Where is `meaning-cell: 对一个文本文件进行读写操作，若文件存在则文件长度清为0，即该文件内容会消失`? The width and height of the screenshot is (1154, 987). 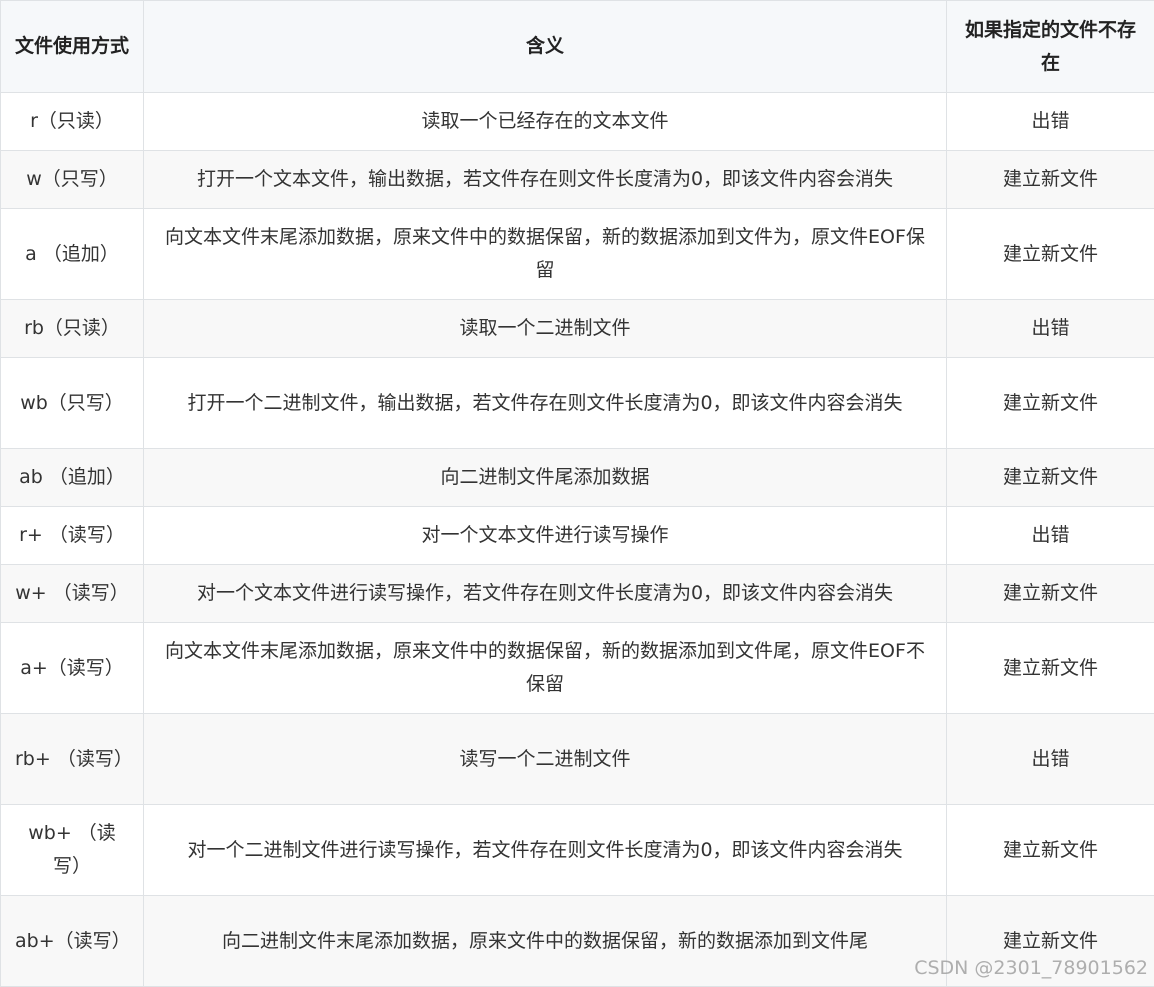 meaning-cell: 对一个文本文件进行读写操作，若文件存在则文件长度清为0，即该文件内容会消失 is located at coordinates (545, 594).